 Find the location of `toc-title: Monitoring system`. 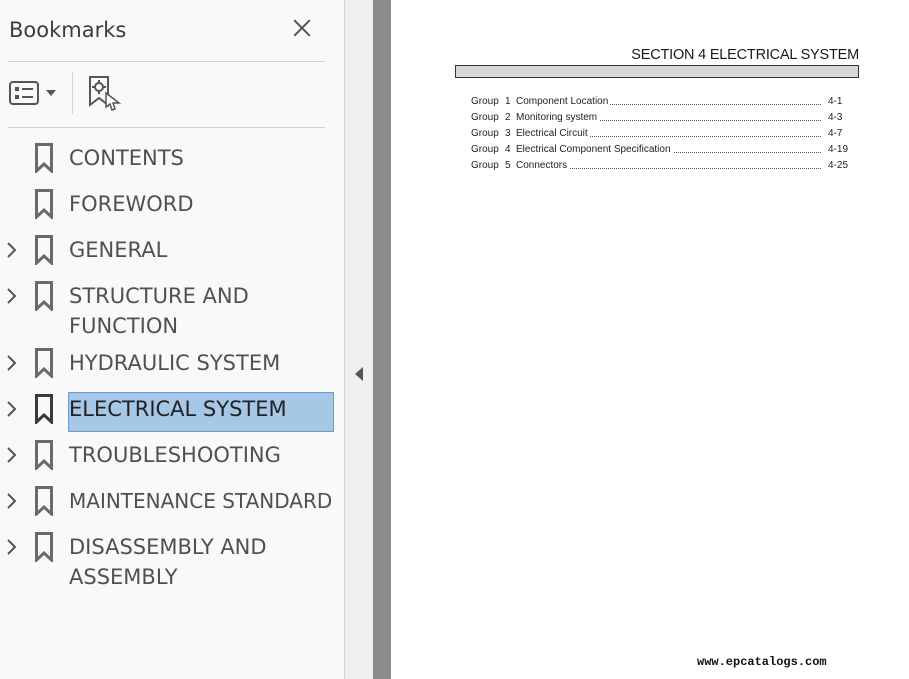

toc-title: Monitoring system is located at coordinates (558, 117).